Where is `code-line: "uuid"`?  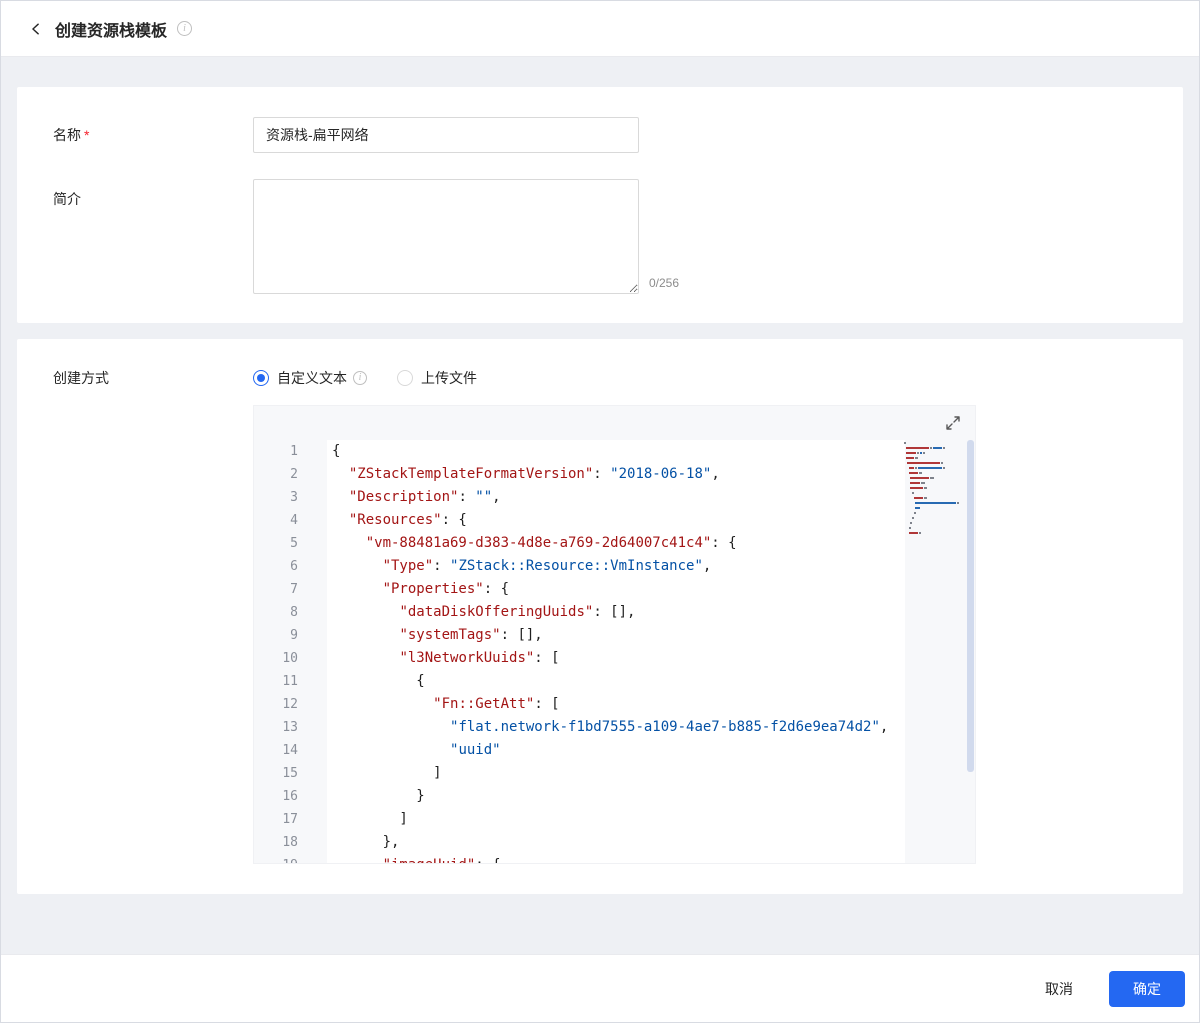
code-line: "uuid" is located at coordinates (475, 750).